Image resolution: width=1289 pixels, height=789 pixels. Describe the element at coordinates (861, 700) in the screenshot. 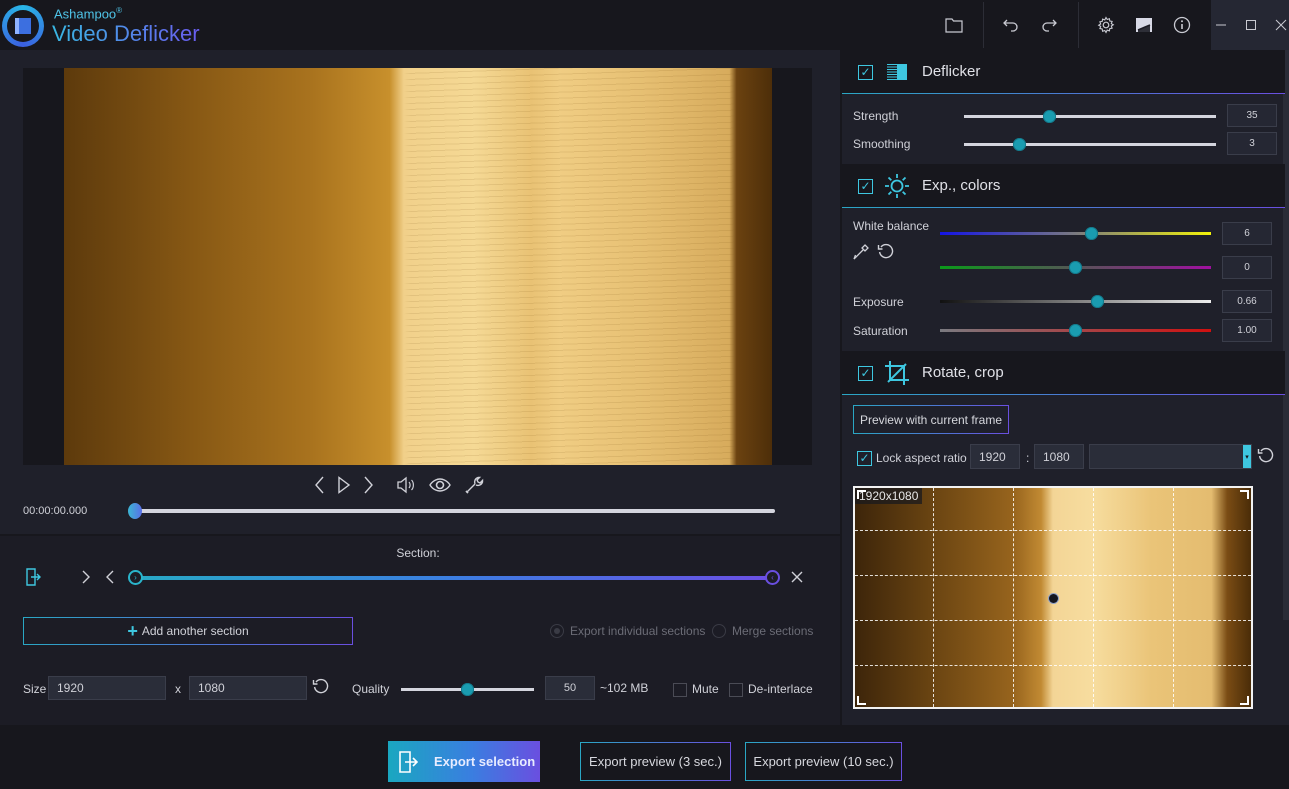

I see `crop-handle-bottom-left` at that location.